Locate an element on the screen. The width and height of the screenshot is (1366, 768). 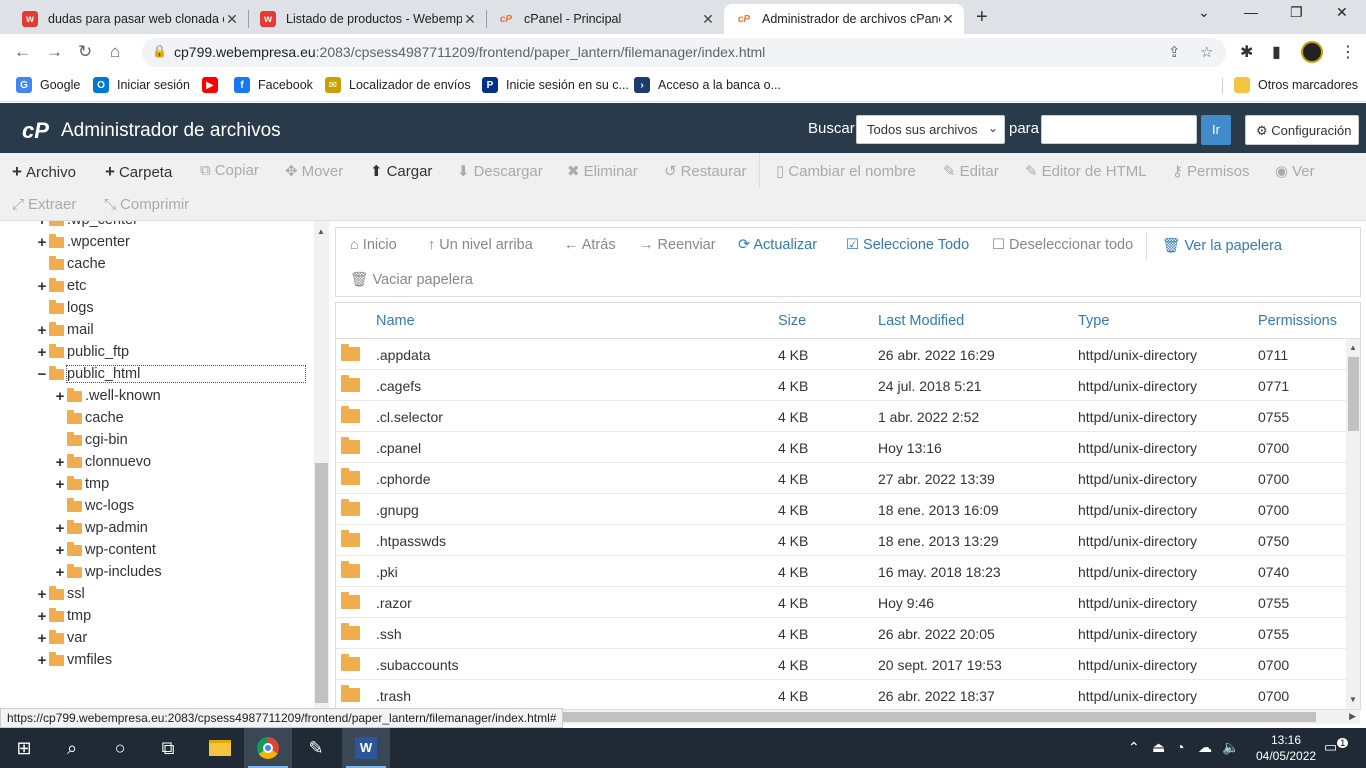
usb-icon: ⏏ is located at coordinates (1158, 747).